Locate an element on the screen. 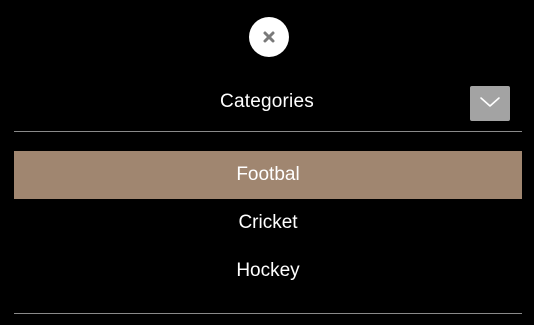 The width and height of the screenshot is (534, 325). menu-toggle-button is located at coordinates (490, 103).